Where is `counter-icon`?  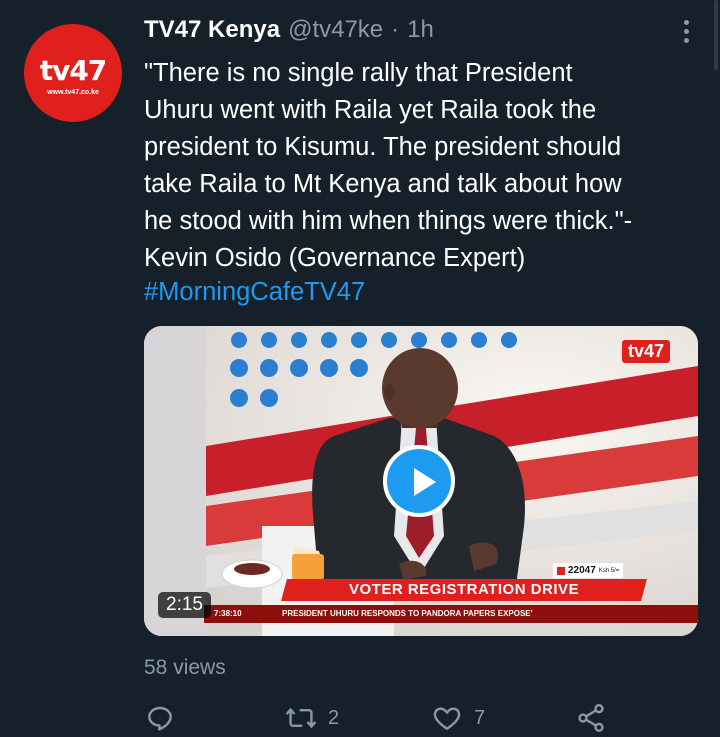
counter-icon is located at coordinates (561, 570).